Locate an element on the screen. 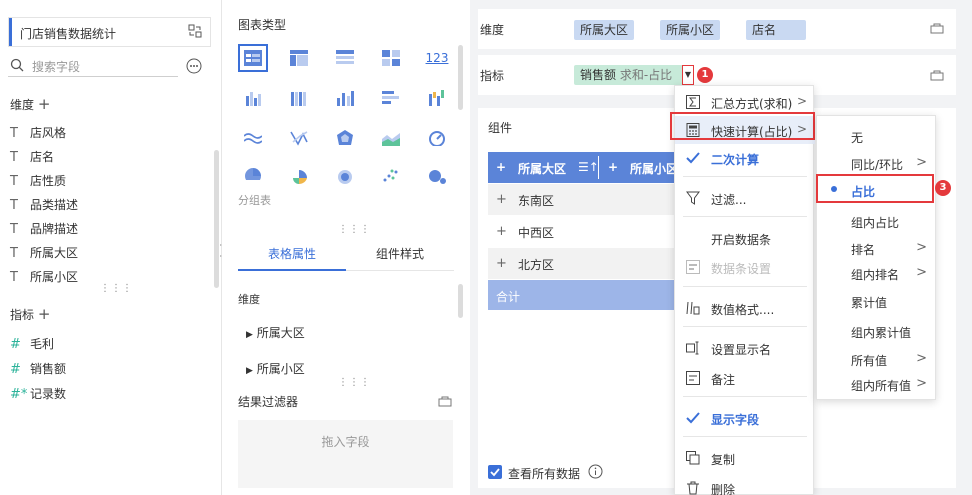 This screenshot has width=972, height=495. column-chart-icon is located at coordinates (345, 98).